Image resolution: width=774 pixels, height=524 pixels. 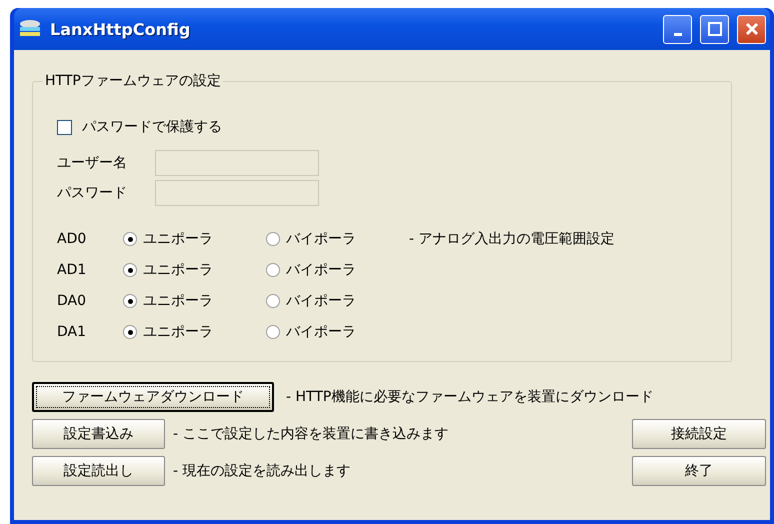 I want to click on action-button: 設定書込み, so click(x=98, y=434).